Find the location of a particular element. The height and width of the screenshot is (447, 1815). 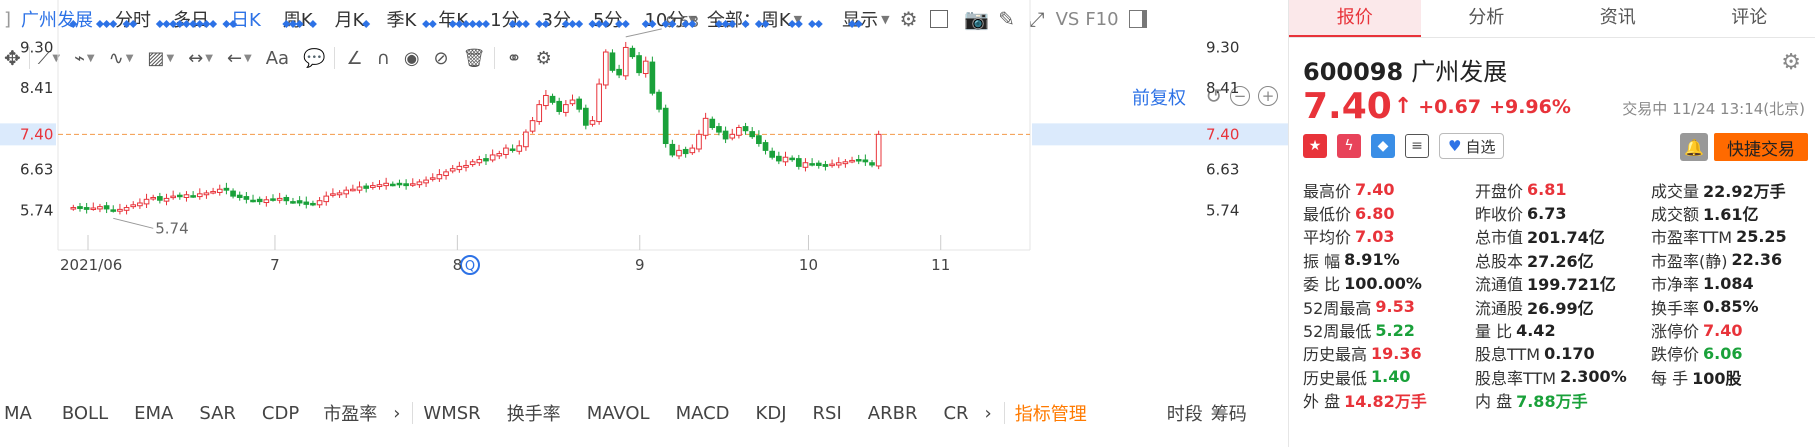

quote-label: 跌停价 is located at coordinates (1675, 355).